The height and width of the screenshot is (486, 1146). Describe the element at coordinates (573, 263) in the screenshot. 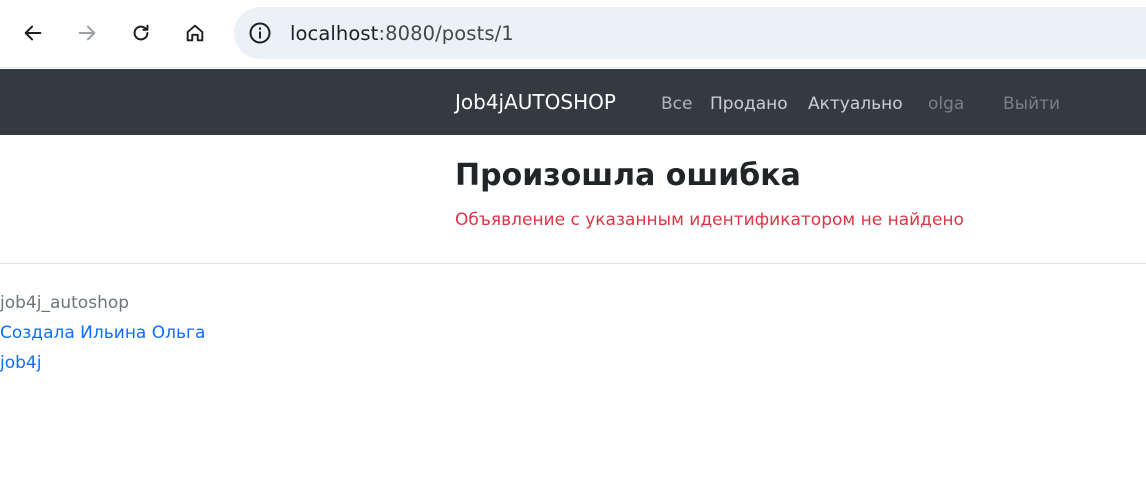

I see `footer-divider` at that location.